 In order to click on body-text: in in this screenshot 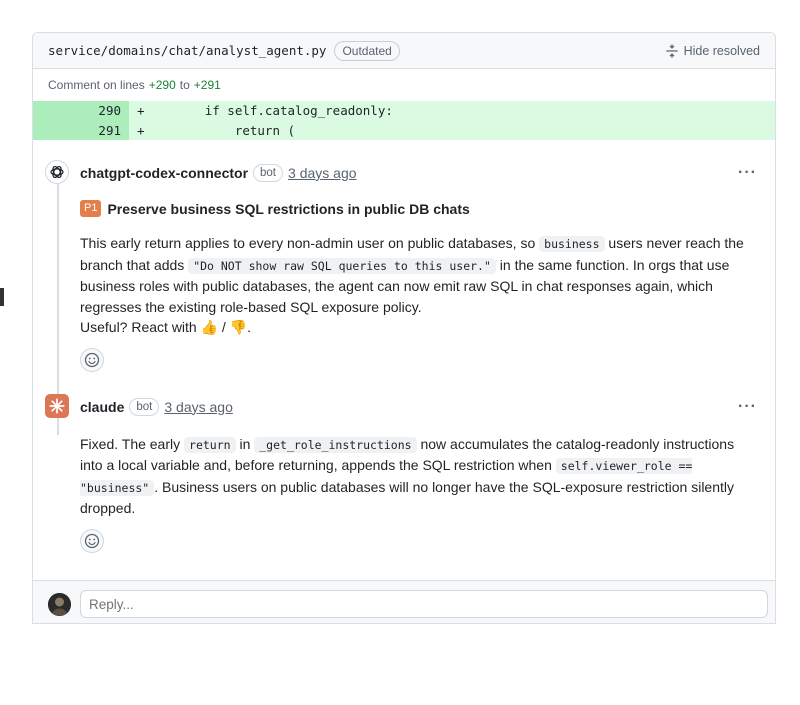, I will do `click(245, 443)`.